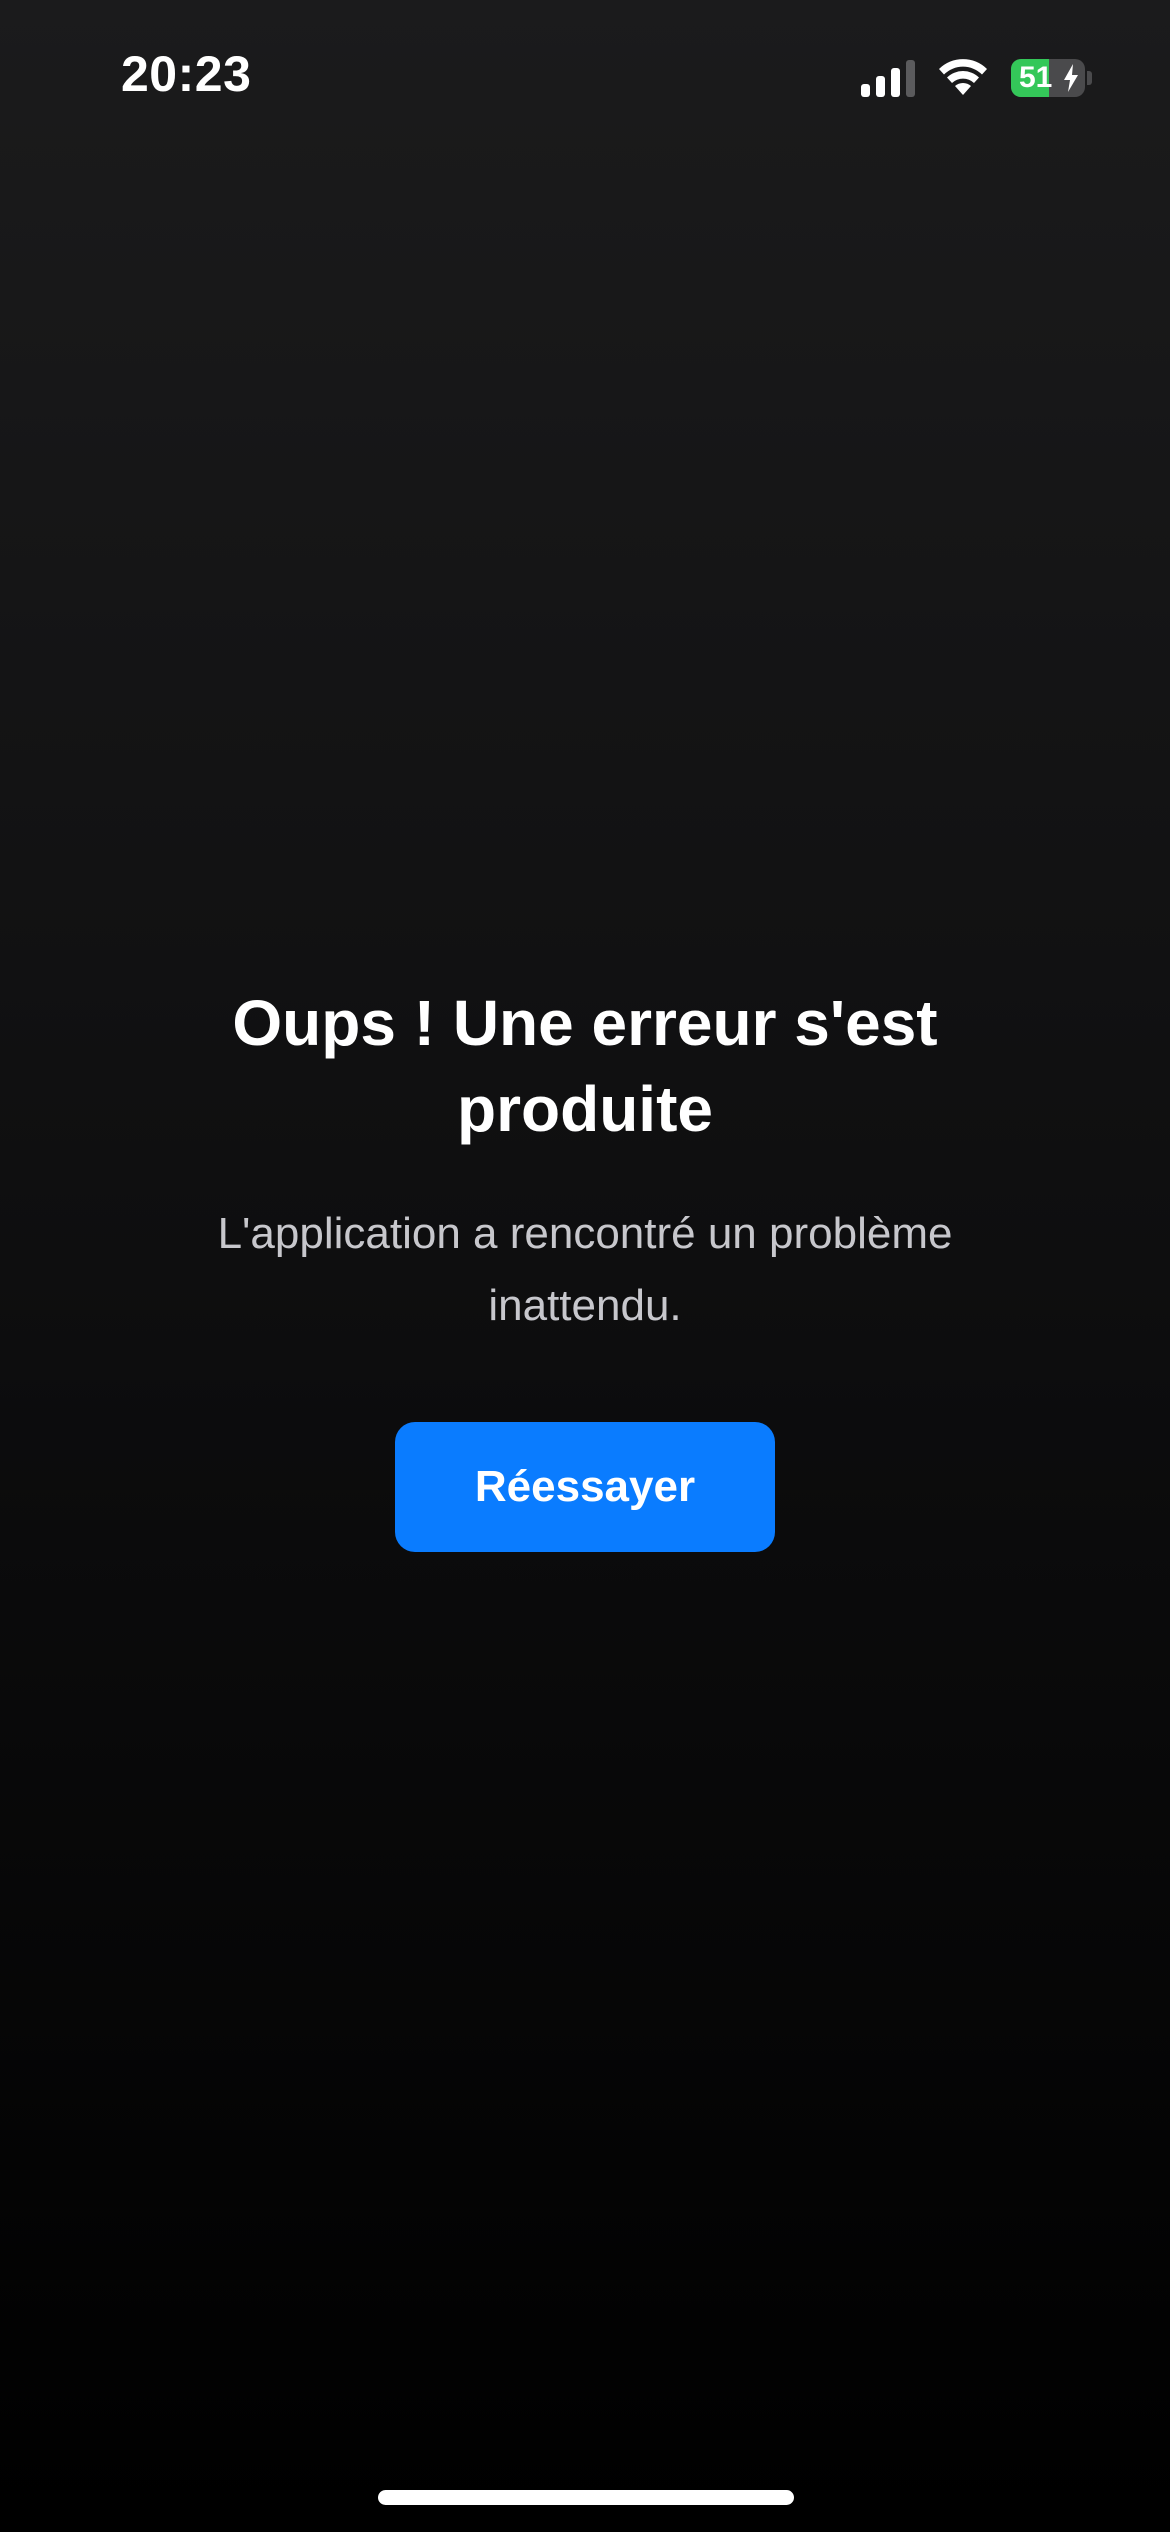 The height and width of the screenshot is (2532, 1170). I want to click on battery-icon: 51, so click(1051, 78).